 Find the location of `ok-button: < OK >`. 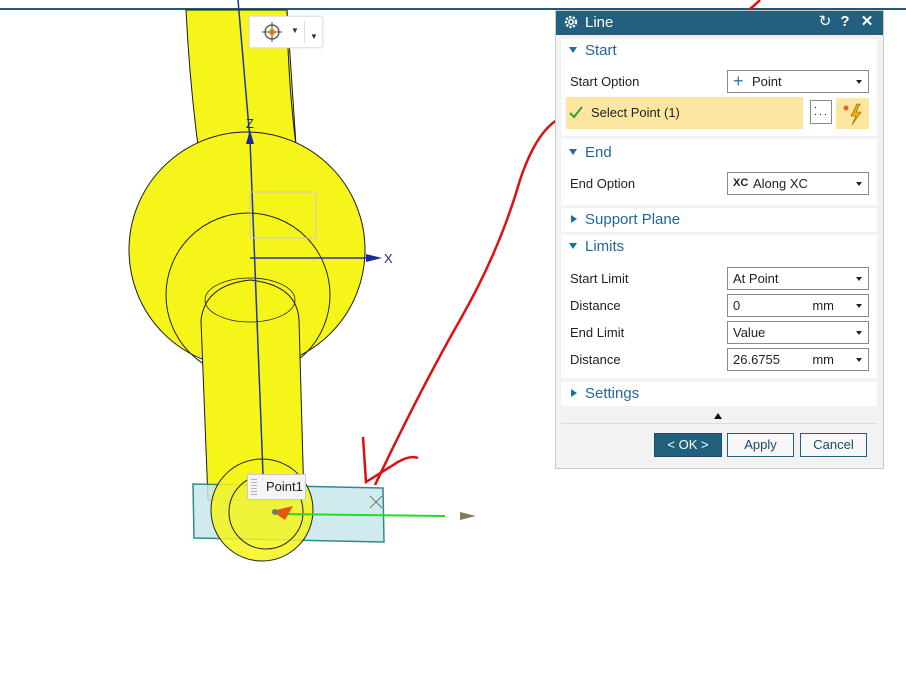

ok-button: < OK > is located at coordinates (688, 445).